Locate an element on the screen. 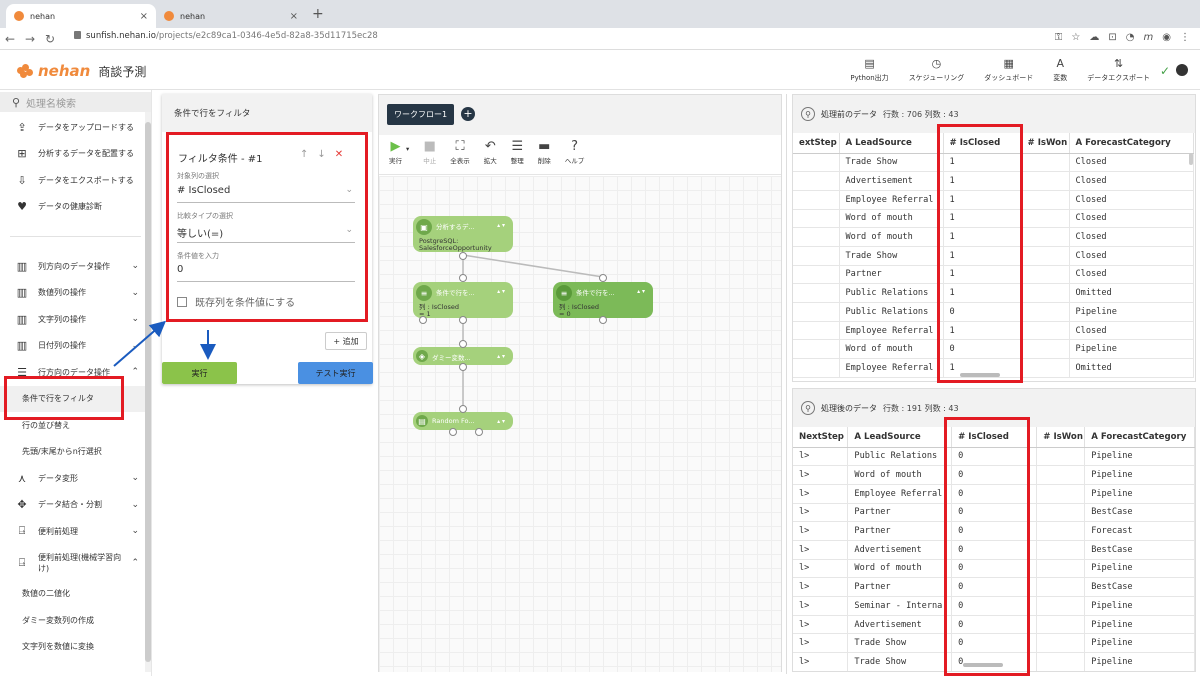  zoom-search-icon: ⚲ is located at coordinates (808, 408).